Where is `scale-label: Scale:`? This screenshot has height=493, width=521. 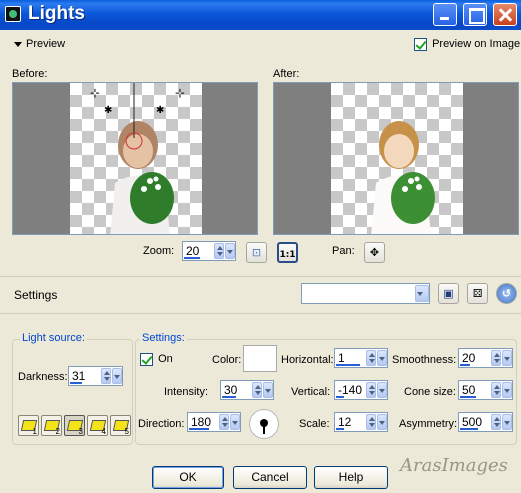 scale-label: Scale: is located at coordinates (314, 424).